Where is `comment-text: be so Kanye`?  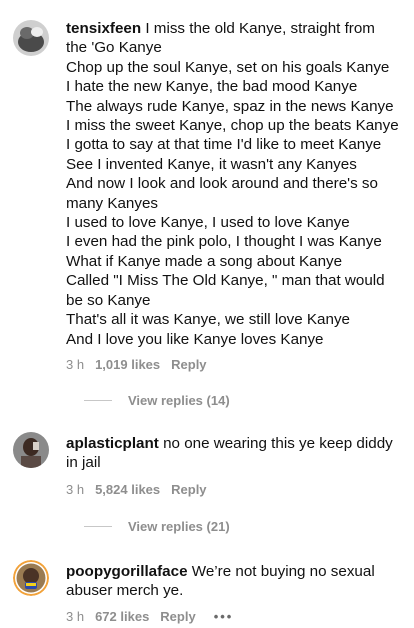 comment-text: be so Kanye is located at coordinates (108, 300).